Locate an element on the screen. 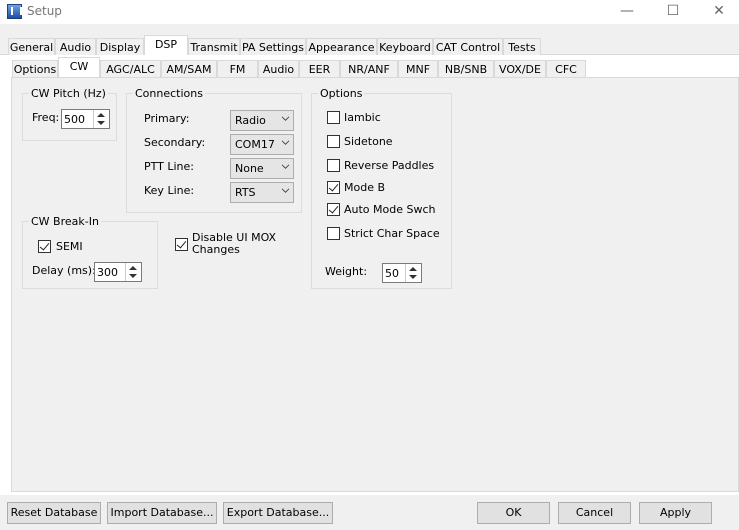  delay-value: 300 is located at coordinates (107, 272).